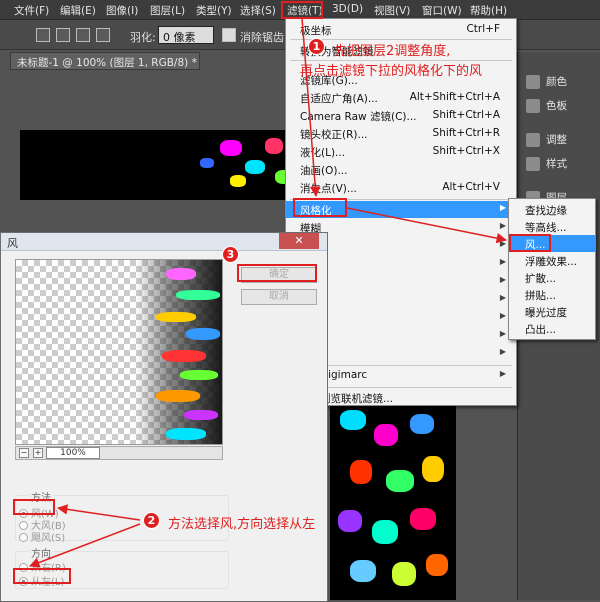 This screenshot has height=602, width=600. What do you see at coordinates (442, 10) in the screenshot?
I see `menu-window: 窗口(W)` at bounding box center [442, 10].